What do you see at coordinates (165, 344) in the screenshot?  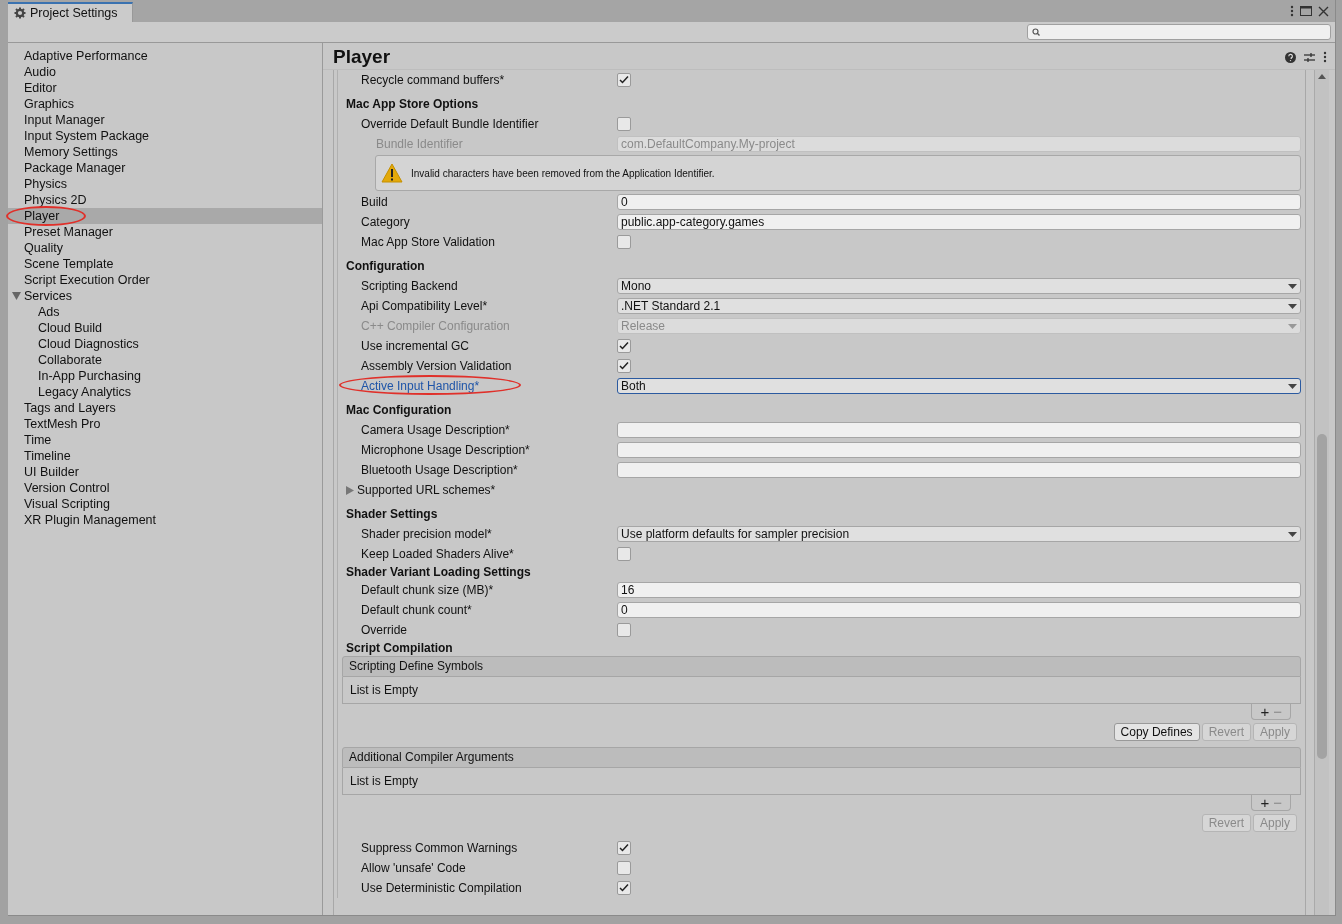 I see `sidebar-item: Cloud Diagnostics` at bounding box center [165, 344].